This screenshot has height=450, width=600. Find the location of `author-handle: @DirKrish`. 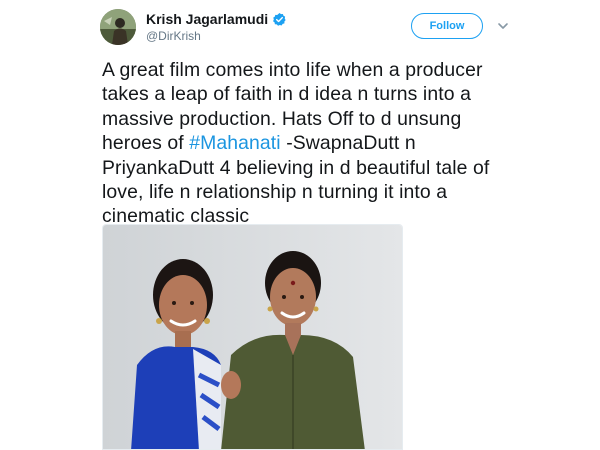

author-handle: @DirKrish is located at coordinates (173, 36).